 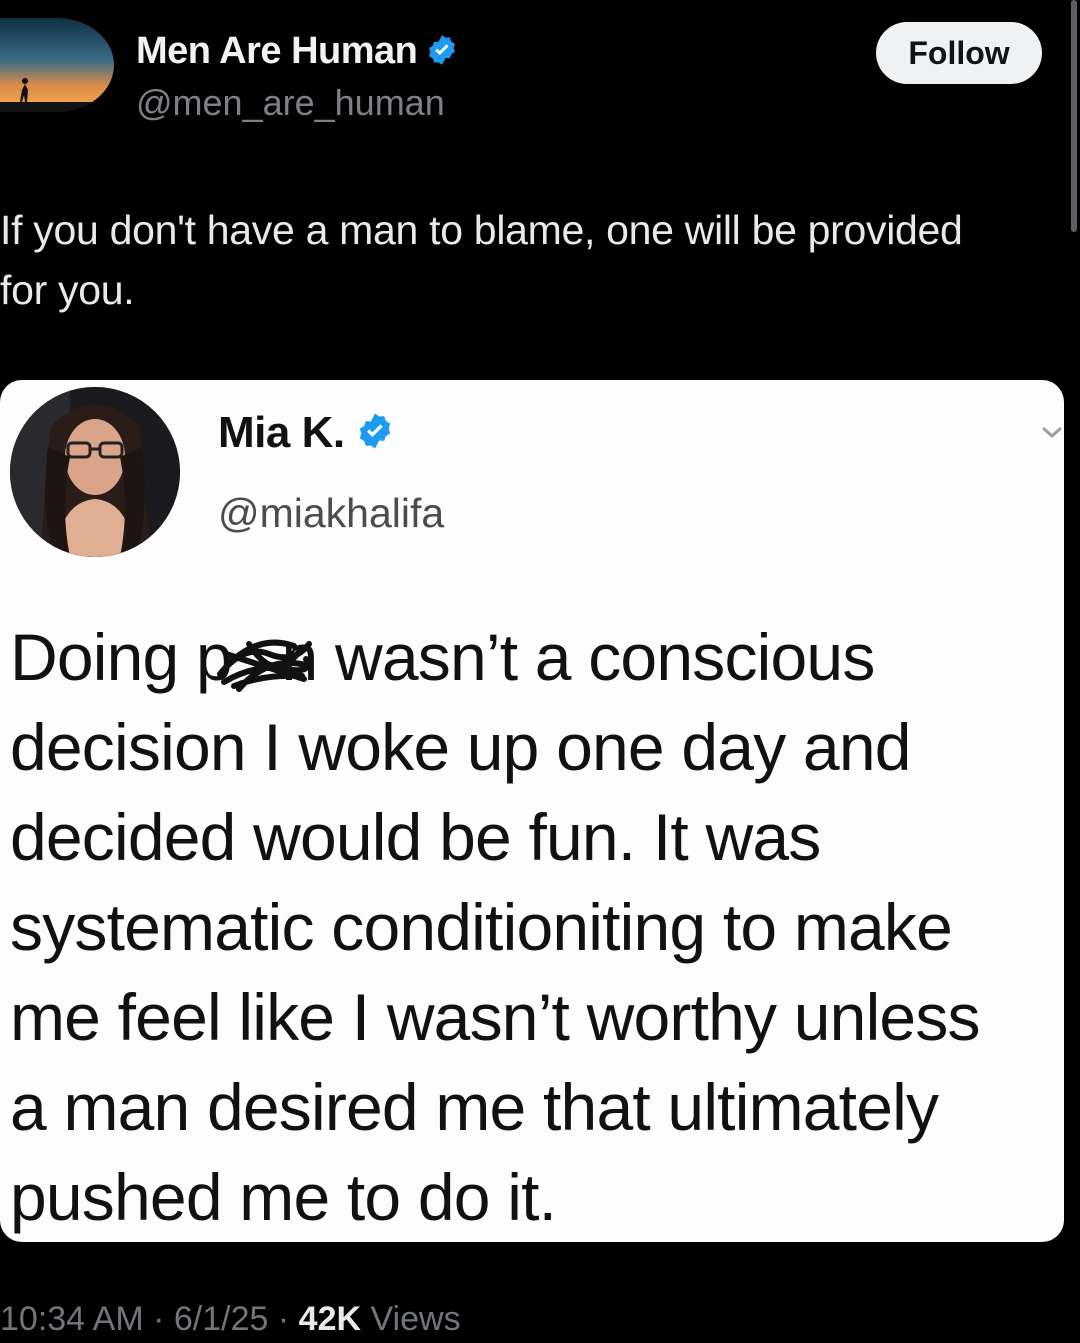 What do you see at coordinates (495, 1017) in the screenshot?
I see `quoted-text-line: me feel like I wasn’t worthy unless` at bounding box center [495, 1017].